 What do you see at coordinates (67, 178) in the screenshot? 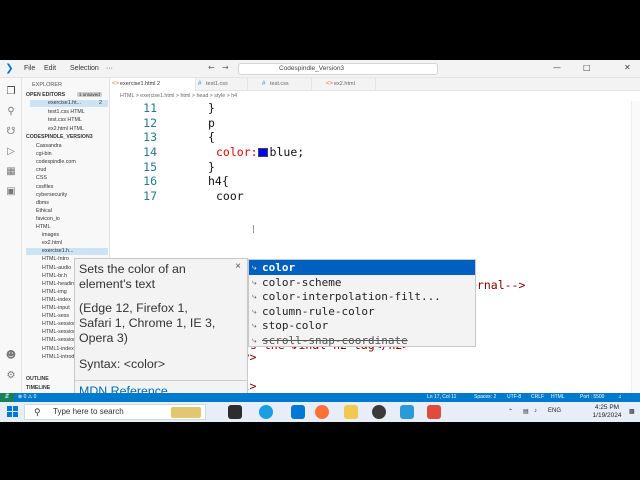
I see `file-tree-item: CSS` at bounding box center [67, 178].